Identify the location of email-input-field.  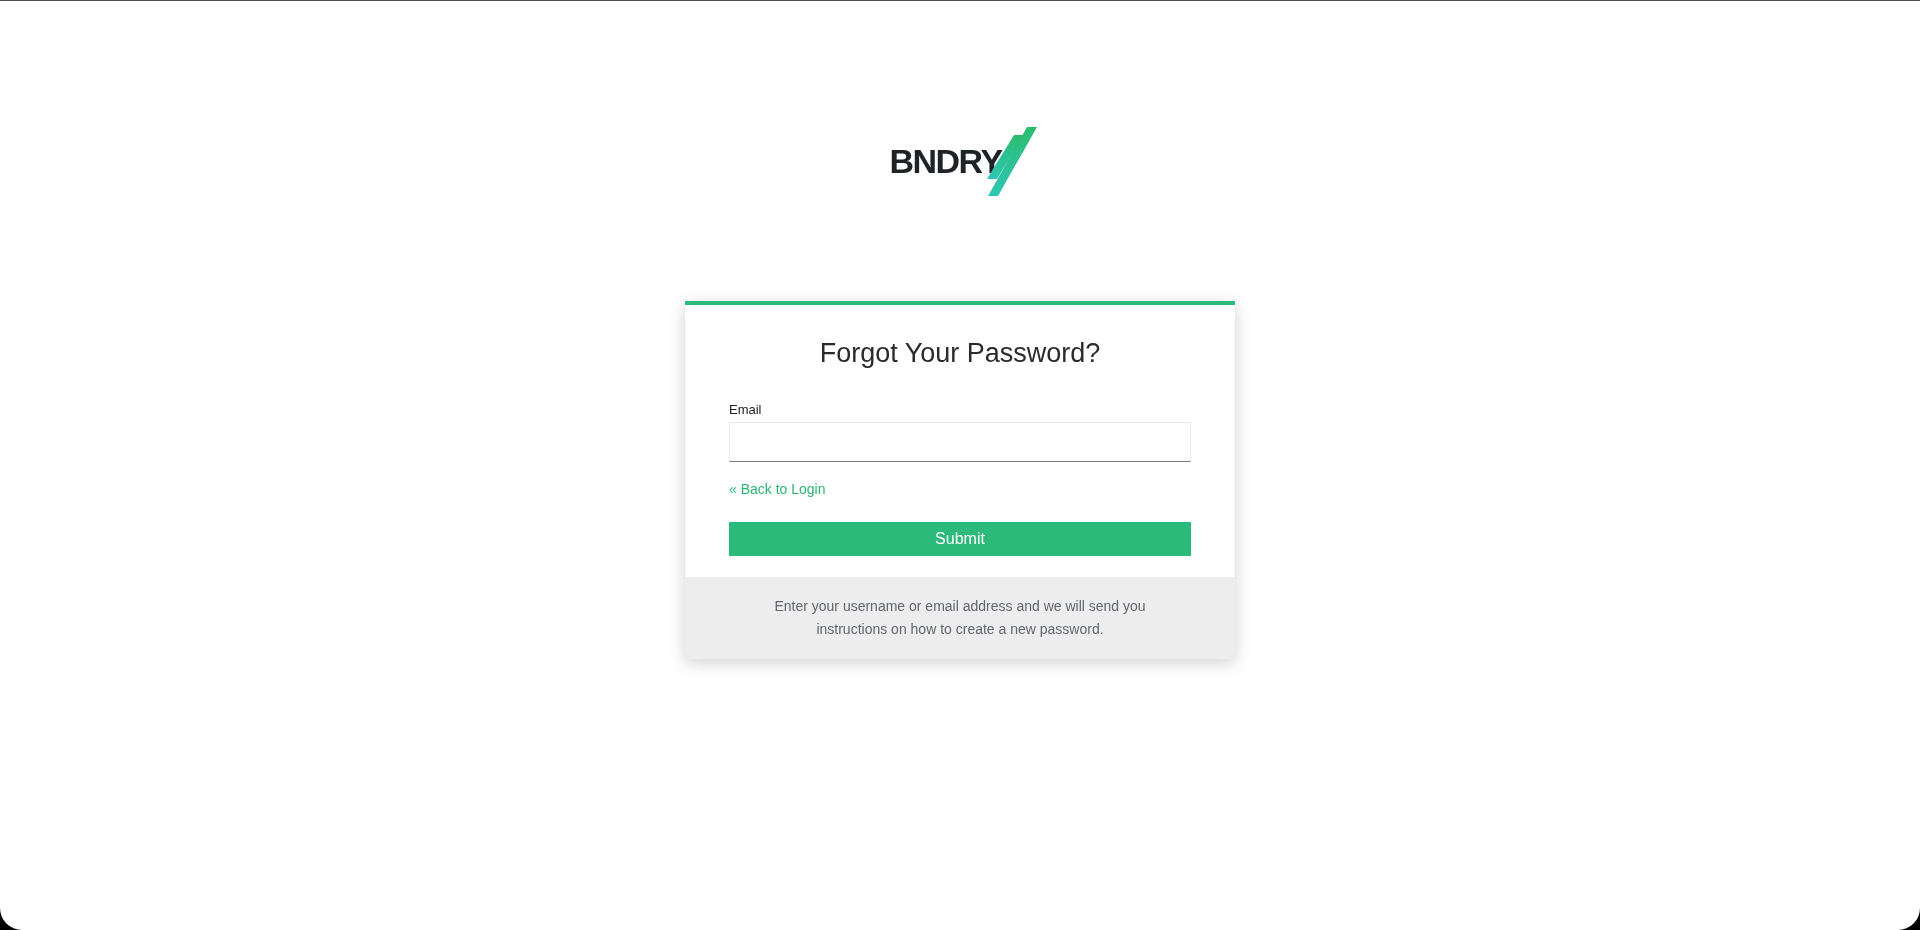
(960, 442).